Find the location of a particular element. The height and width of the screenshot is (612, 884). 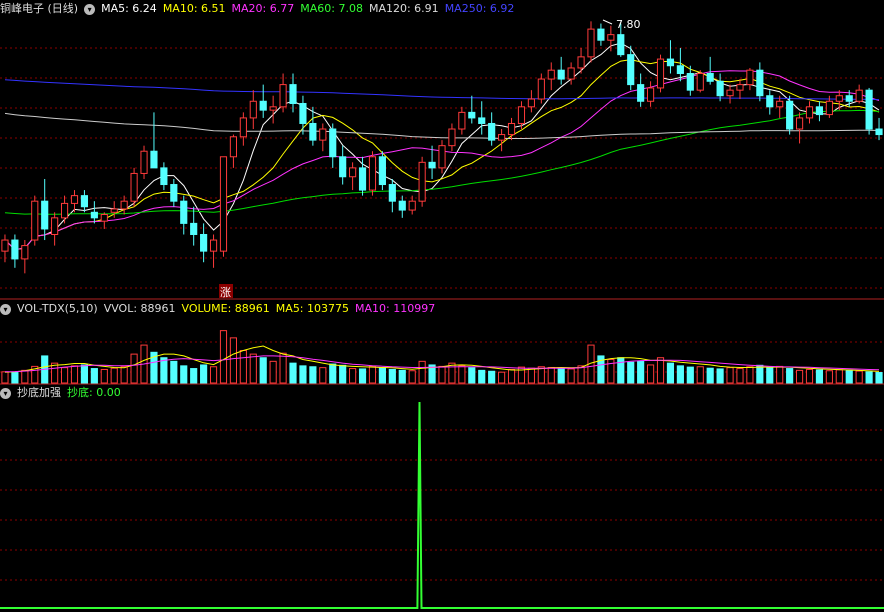

high-price-marker is located at coordinates (607, 22).